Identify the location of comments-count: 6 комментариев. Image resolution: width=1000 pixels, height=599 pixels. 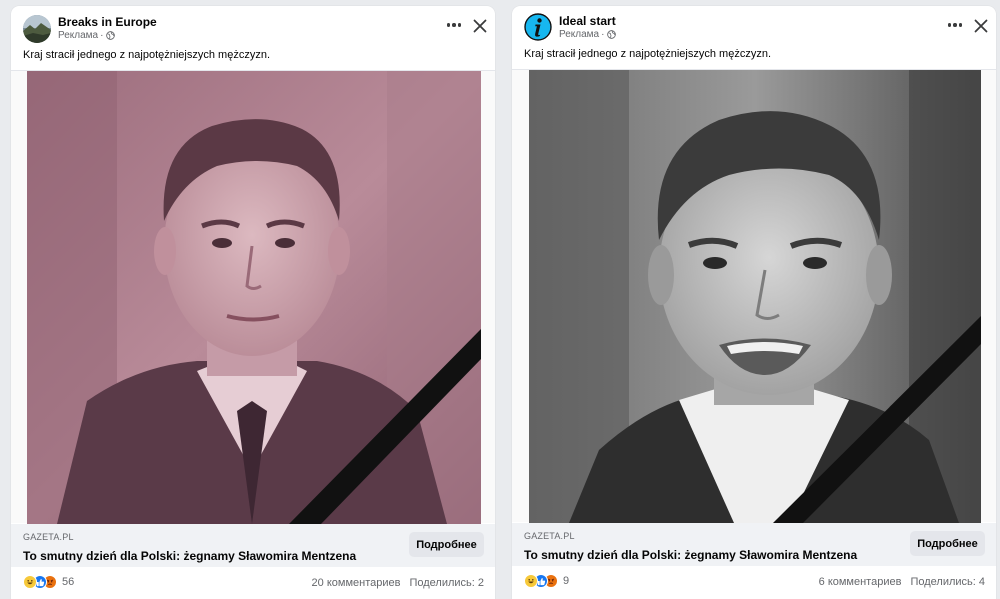
(860, 582).